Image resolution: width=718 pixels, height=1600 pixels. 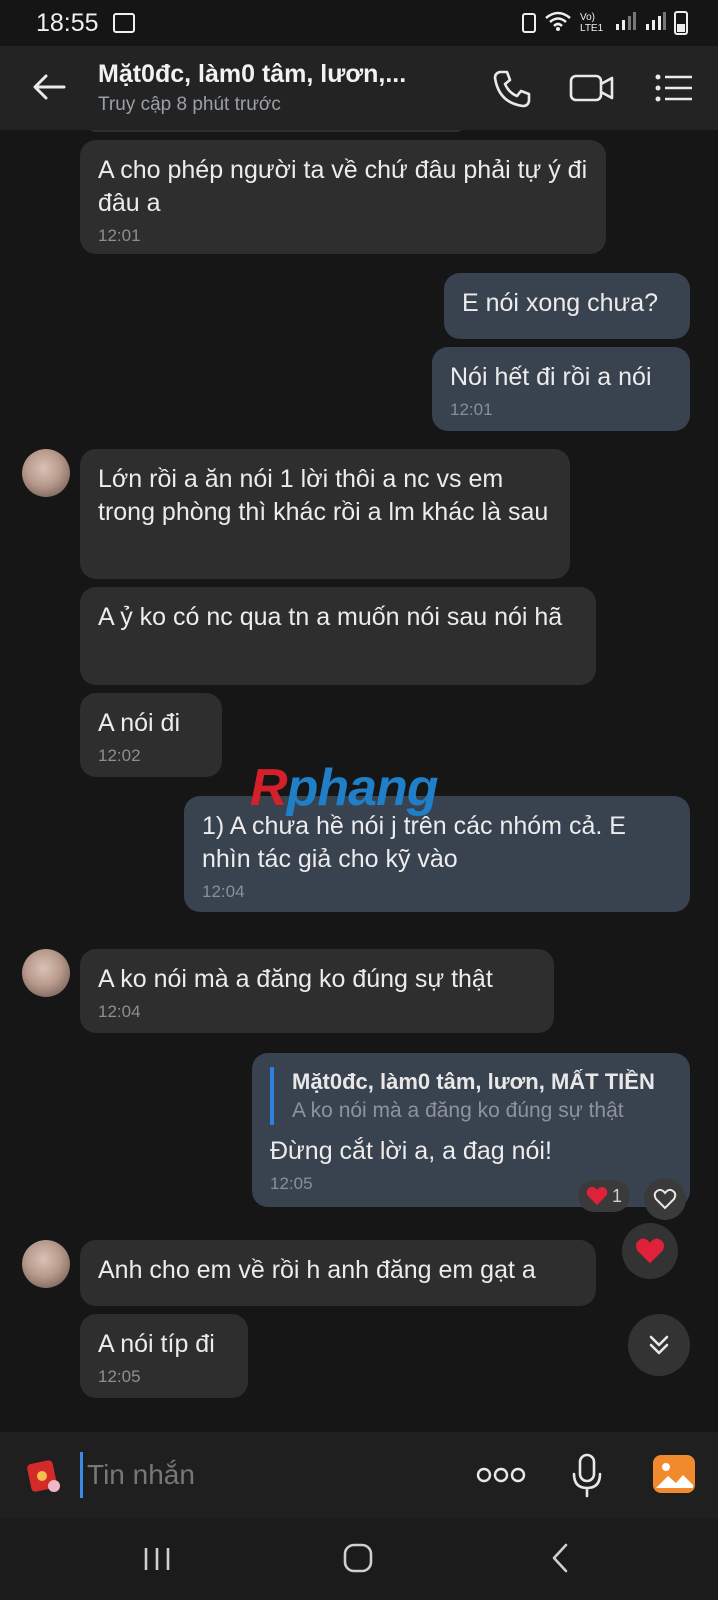 What do you see at coordinates (362, 788) in the screenshot?
I see `watermark-rest: phang` at bounding box center [362, 788].